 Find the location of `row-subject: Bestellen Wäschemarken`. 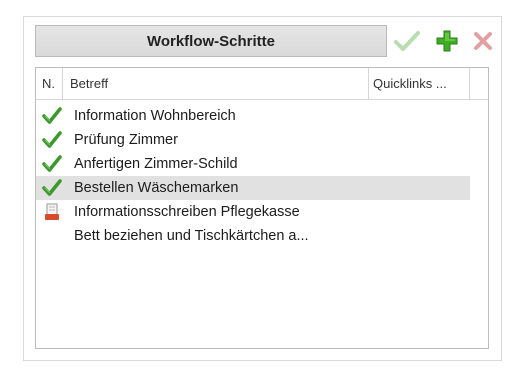

row-subject: Bestellen Wäschemarken is located at coordinates (156, 188).